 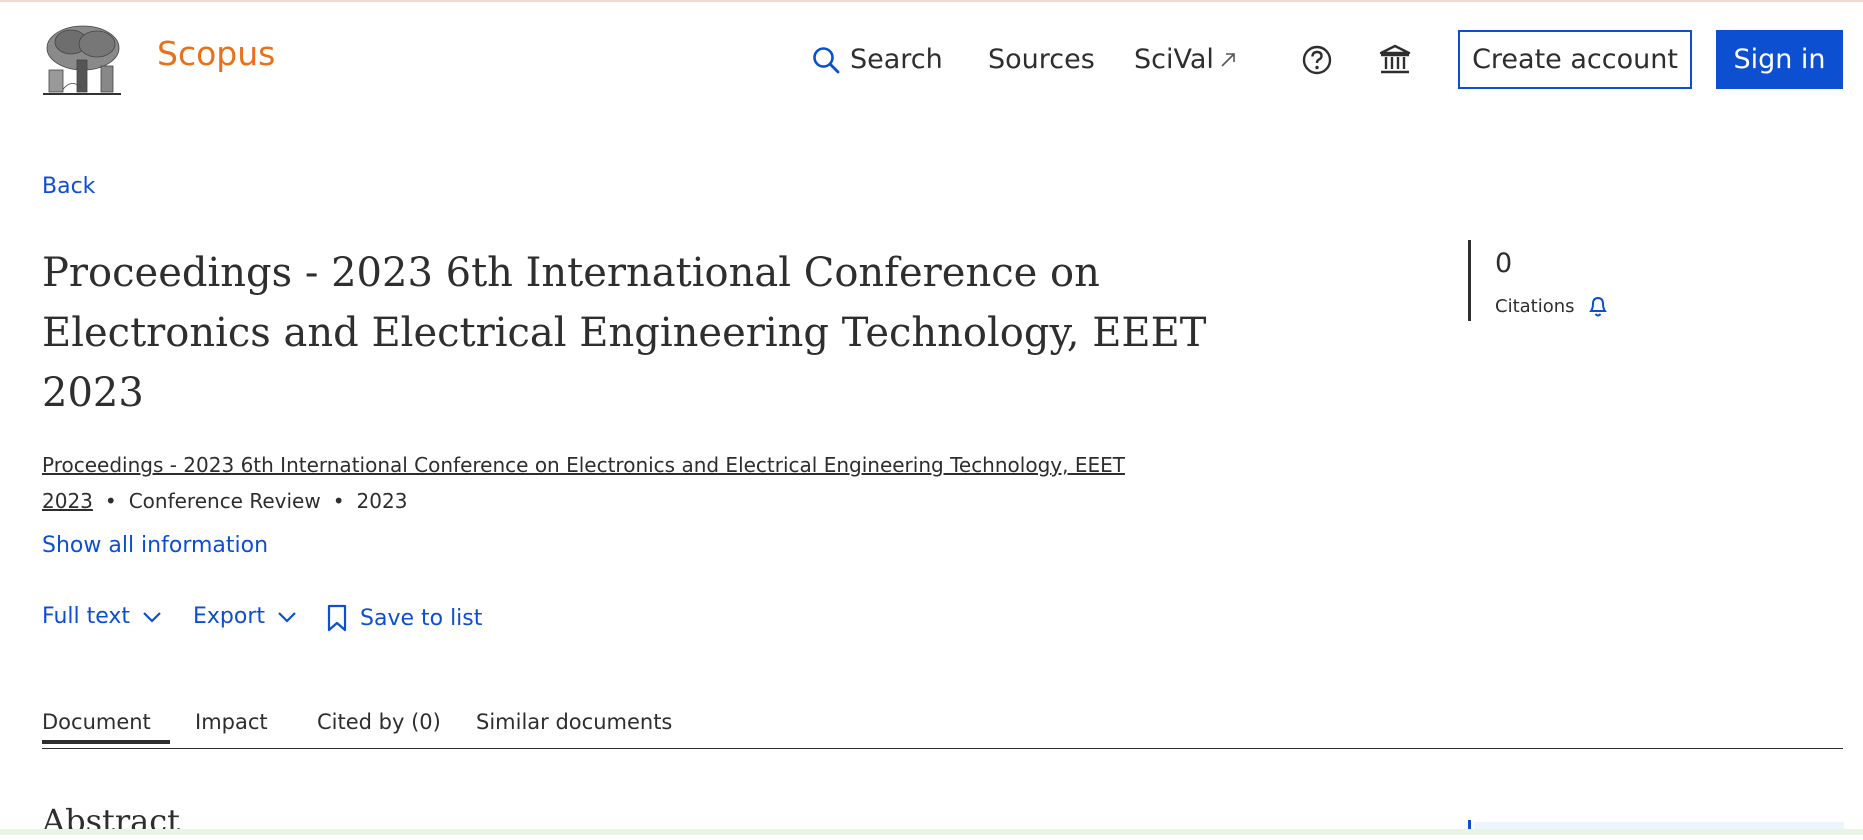 What do you see at coordinates (931, 832) in the screenshot?
I see `bottom-border` at bounding box center [931, 832].